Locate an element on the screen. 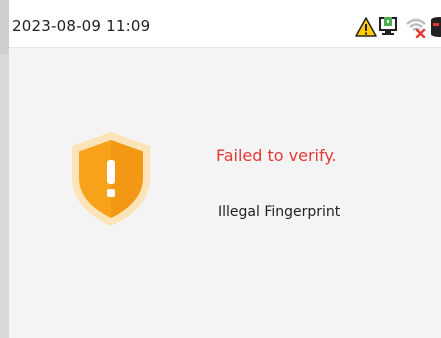 The height and width of the screenshot is (338, 441). error-detail: Illegal Fingerprint is located at coordinates (279, 212).